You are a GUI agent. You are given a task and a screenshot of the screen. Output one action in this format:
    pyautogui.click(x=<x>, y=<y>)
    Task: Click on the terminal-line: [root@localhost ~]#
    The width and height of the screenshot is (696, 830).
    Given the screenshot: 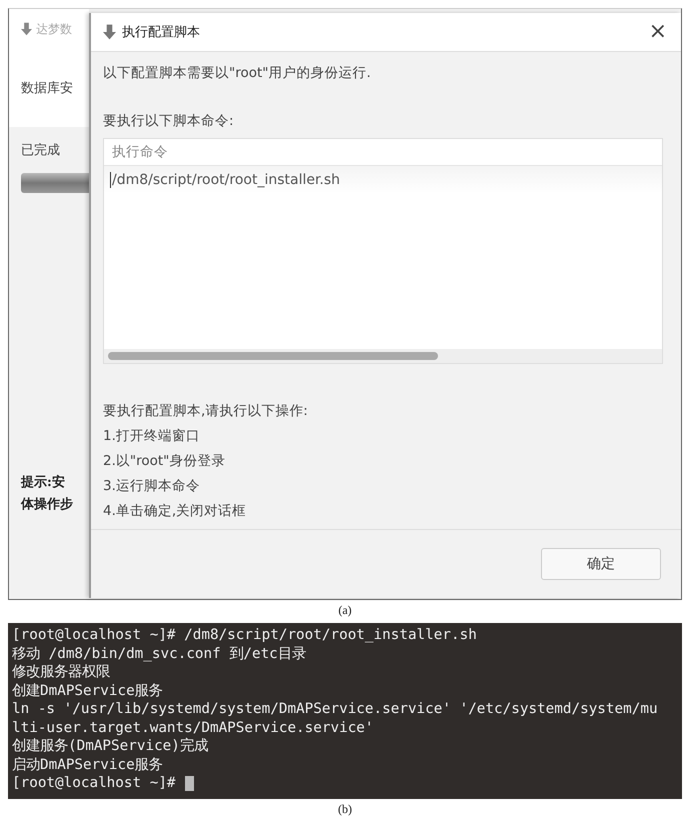 What is the action you would take?
    pyautogui.click(x=94, y=783)
    